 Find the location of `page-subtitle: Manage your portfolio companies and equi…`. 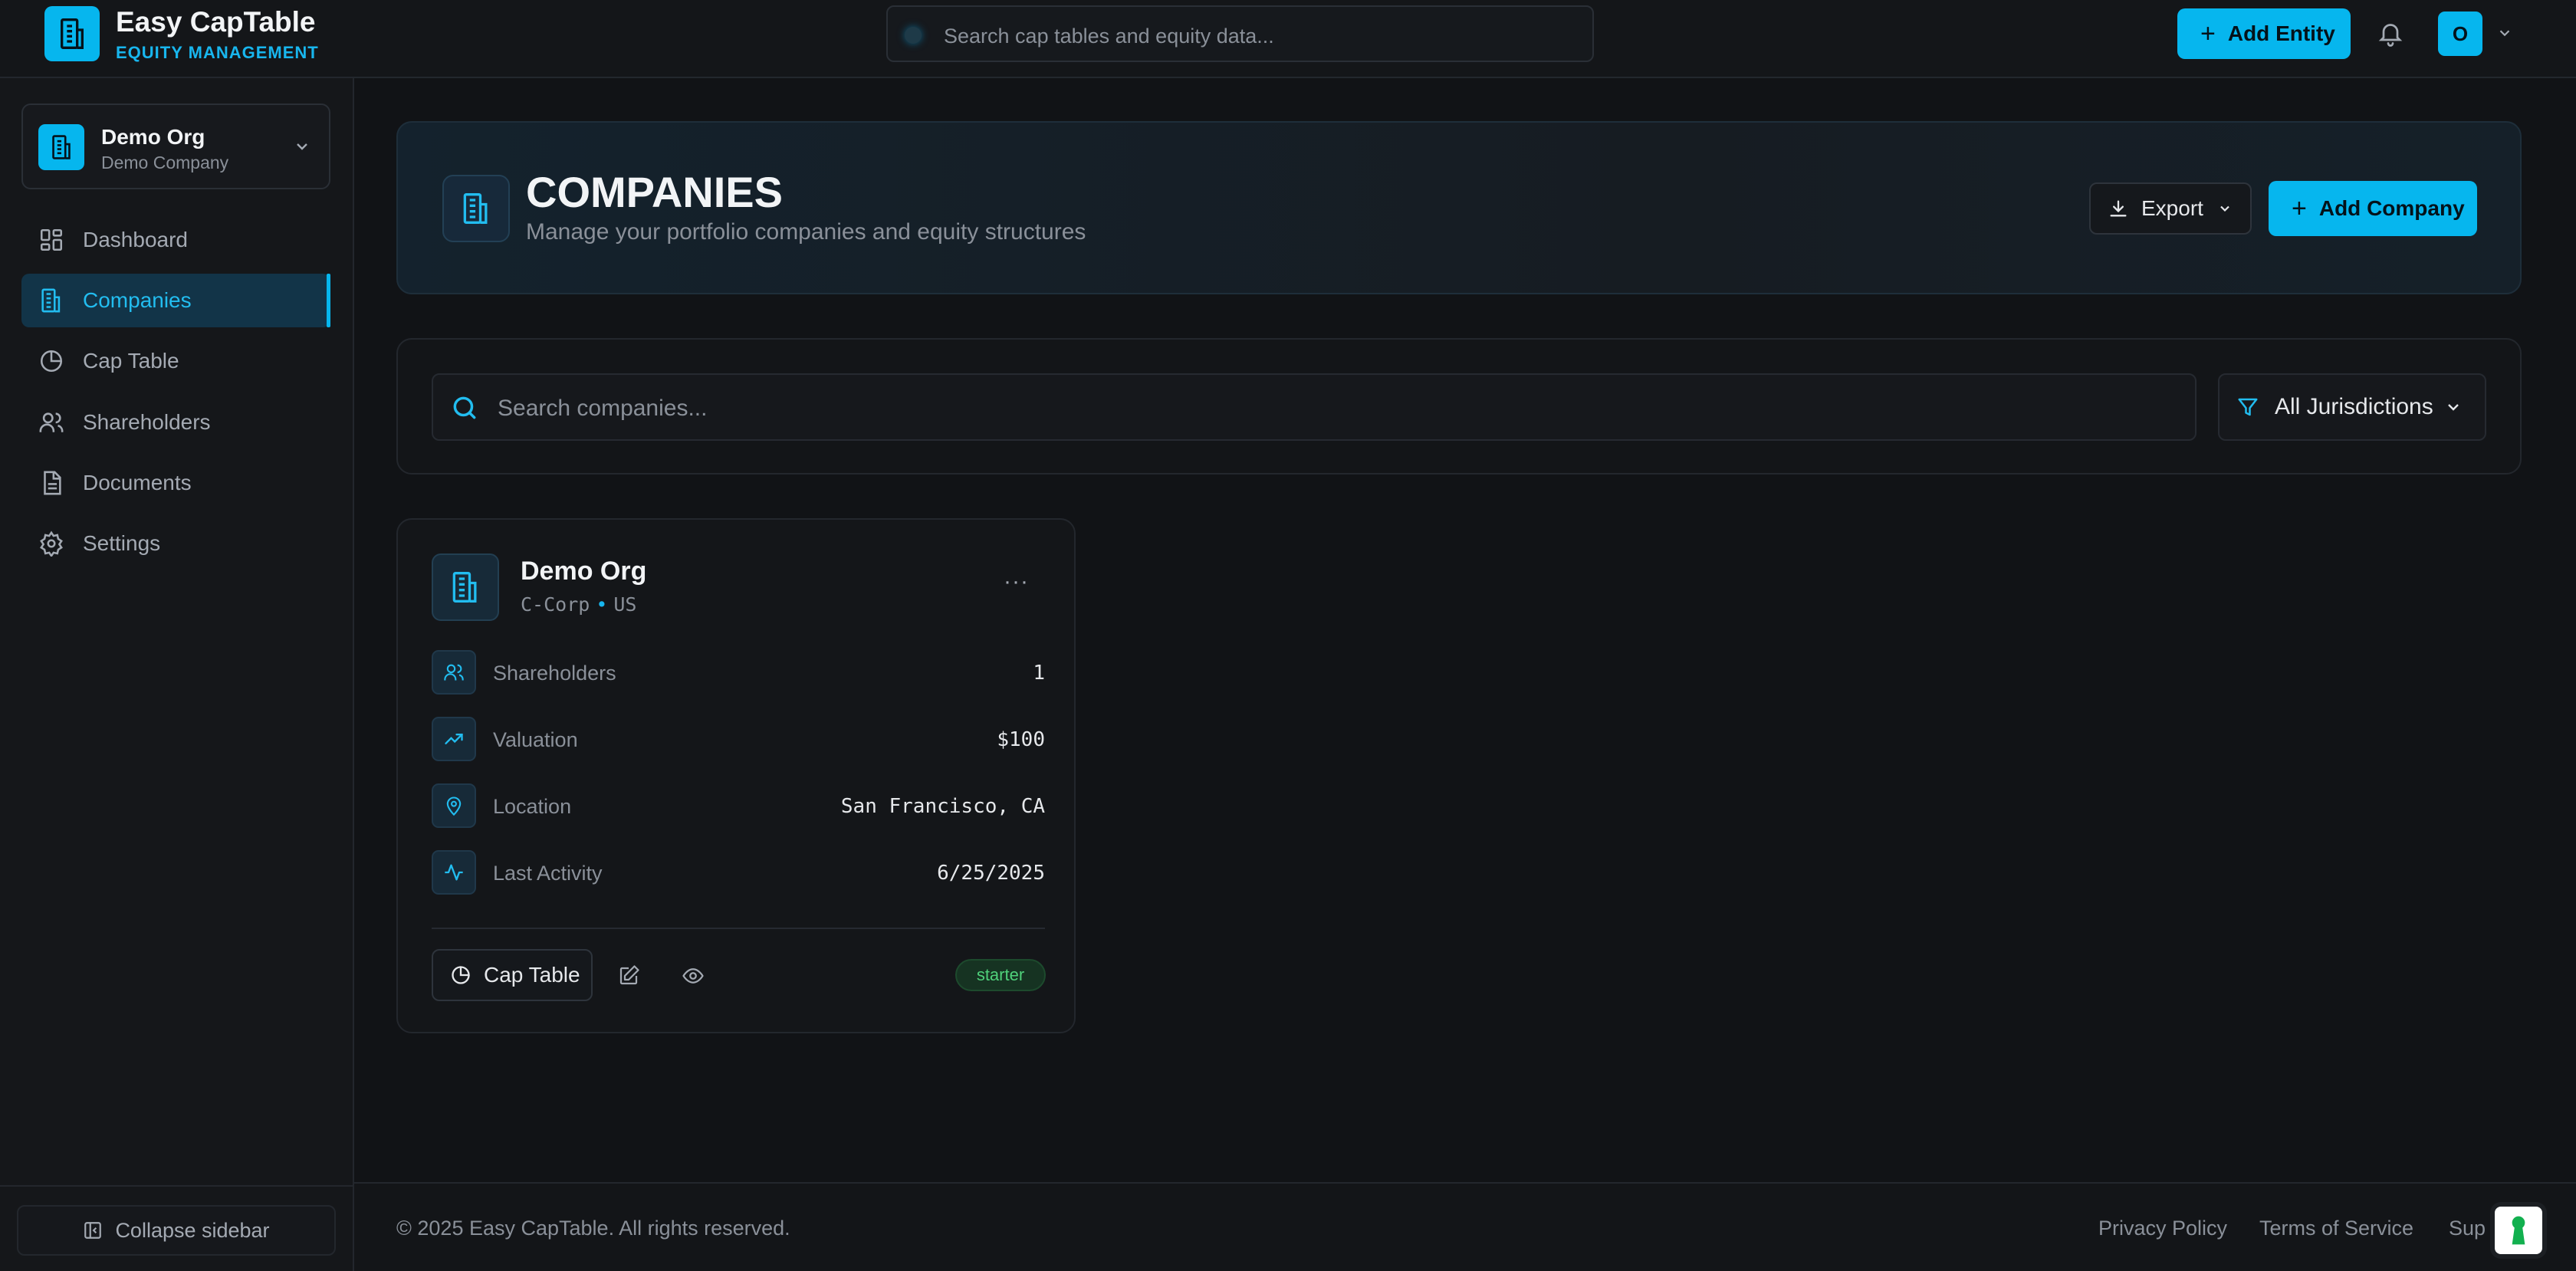

page-subtitle: Manage your portfolio companies and equi… is located at coordinates (806, 232).